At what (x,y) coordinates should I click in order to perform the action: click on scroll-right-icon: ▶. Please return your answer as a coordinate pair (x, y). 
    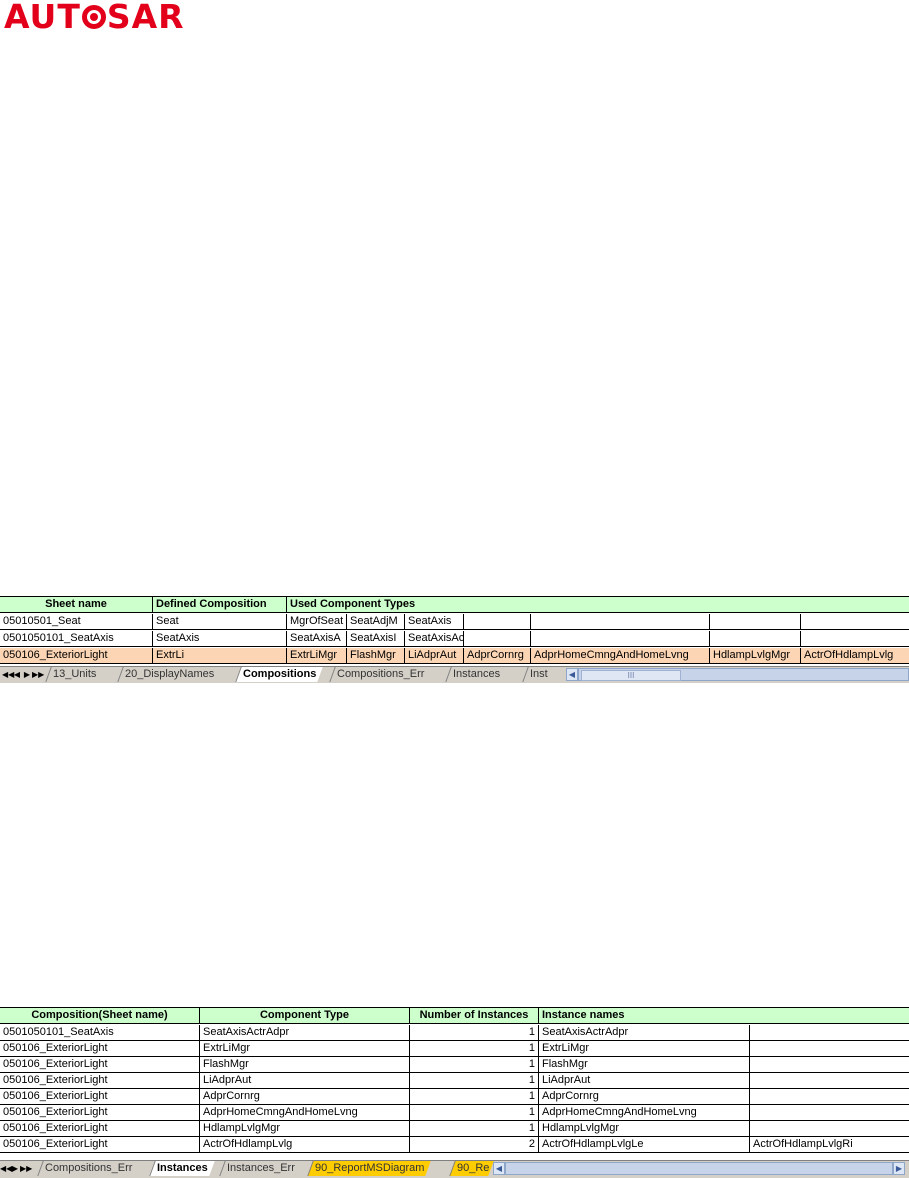
    Looking at the image, I should click on (899, 1168).